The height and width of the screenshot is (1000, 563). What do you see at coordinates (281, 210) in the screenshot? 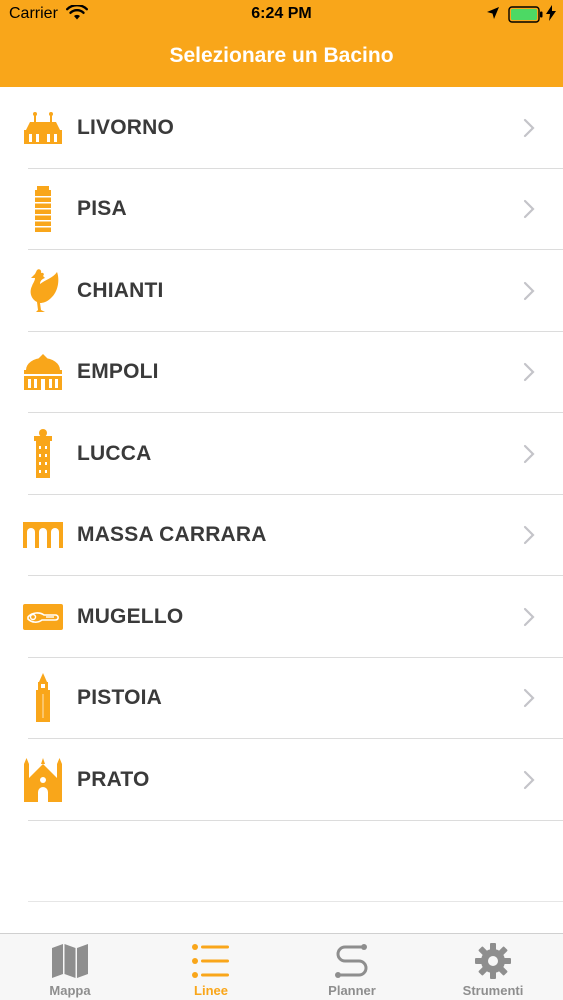
I see `basin-row-pisa: PISA` at bounding box center [281, 210].